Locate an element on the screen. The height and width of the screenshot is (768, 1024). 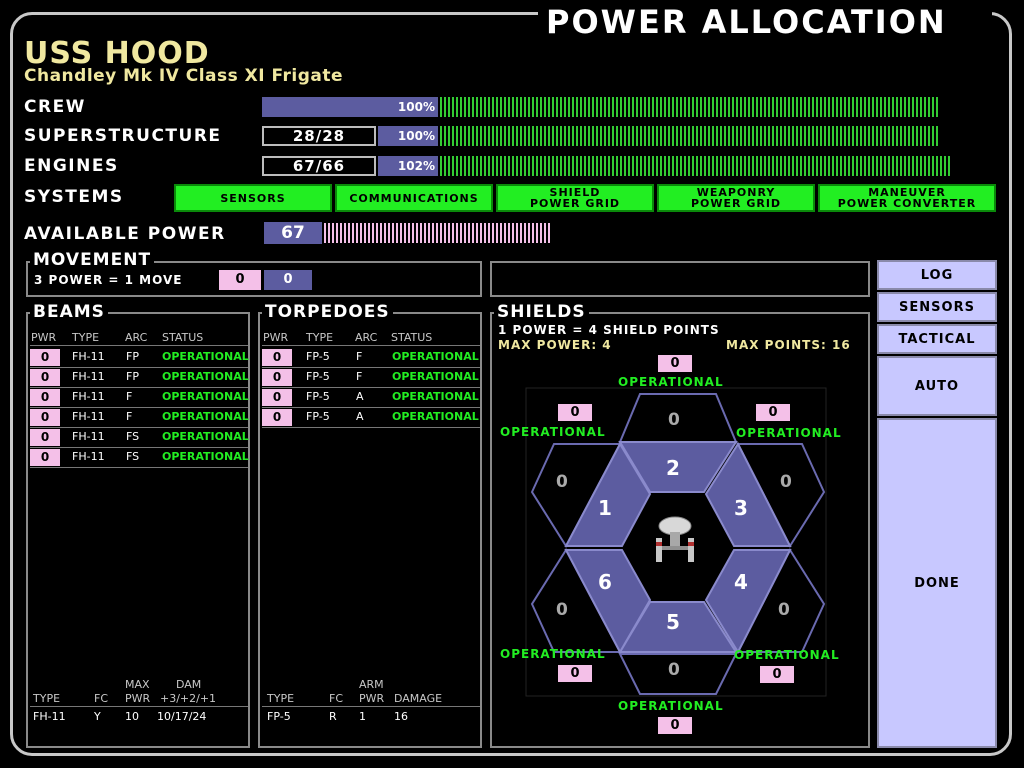
shield-sector-5-points: 0 is located at coordinates (675, 670).